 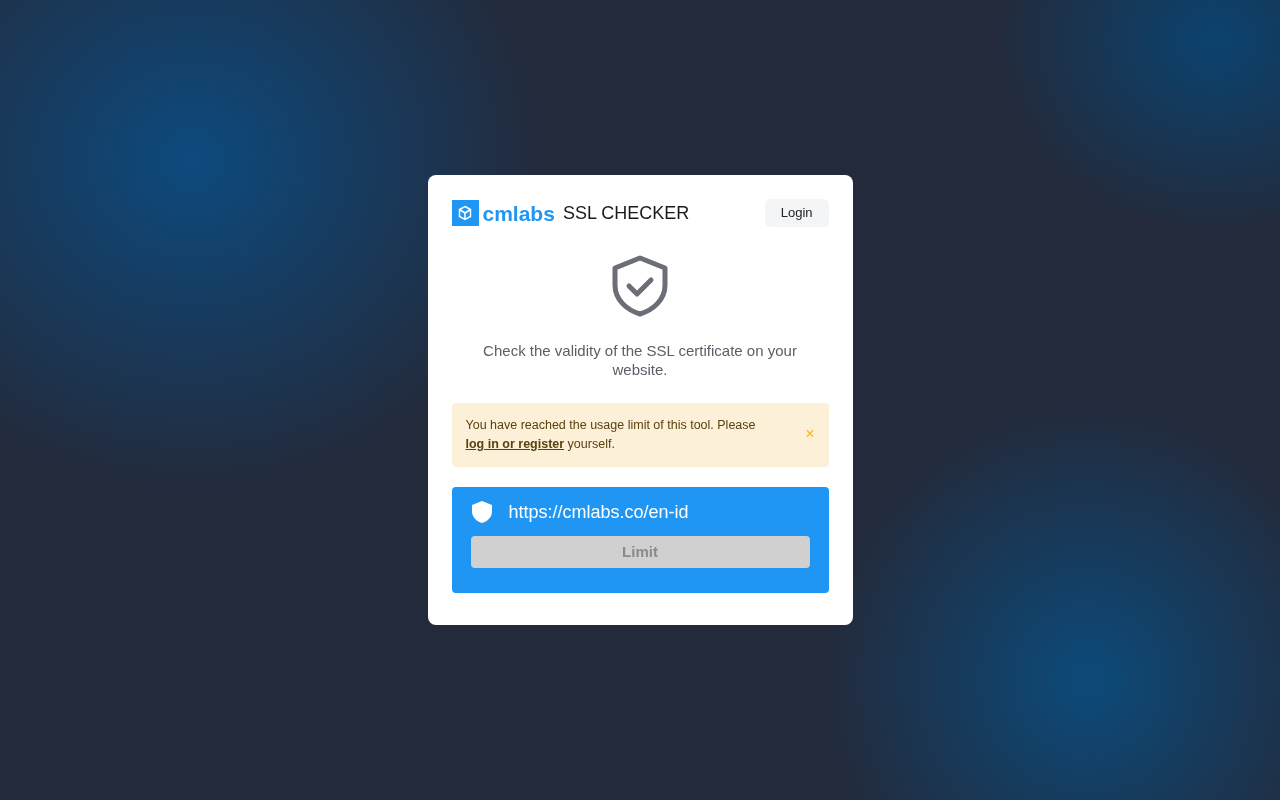 What do you see at coordinates (659, 512) in the screenshot?
I see `url-input-field: https://cmlabs.co/en-id` at bounding box center [659, 512].